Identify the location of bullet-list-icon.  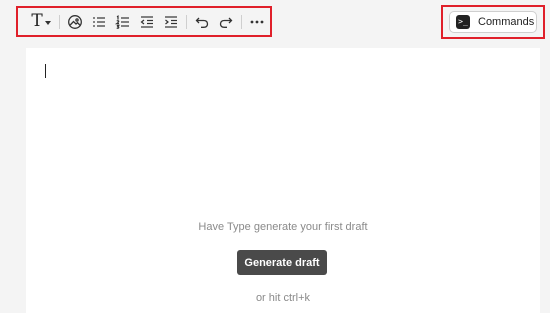
(99, 21).